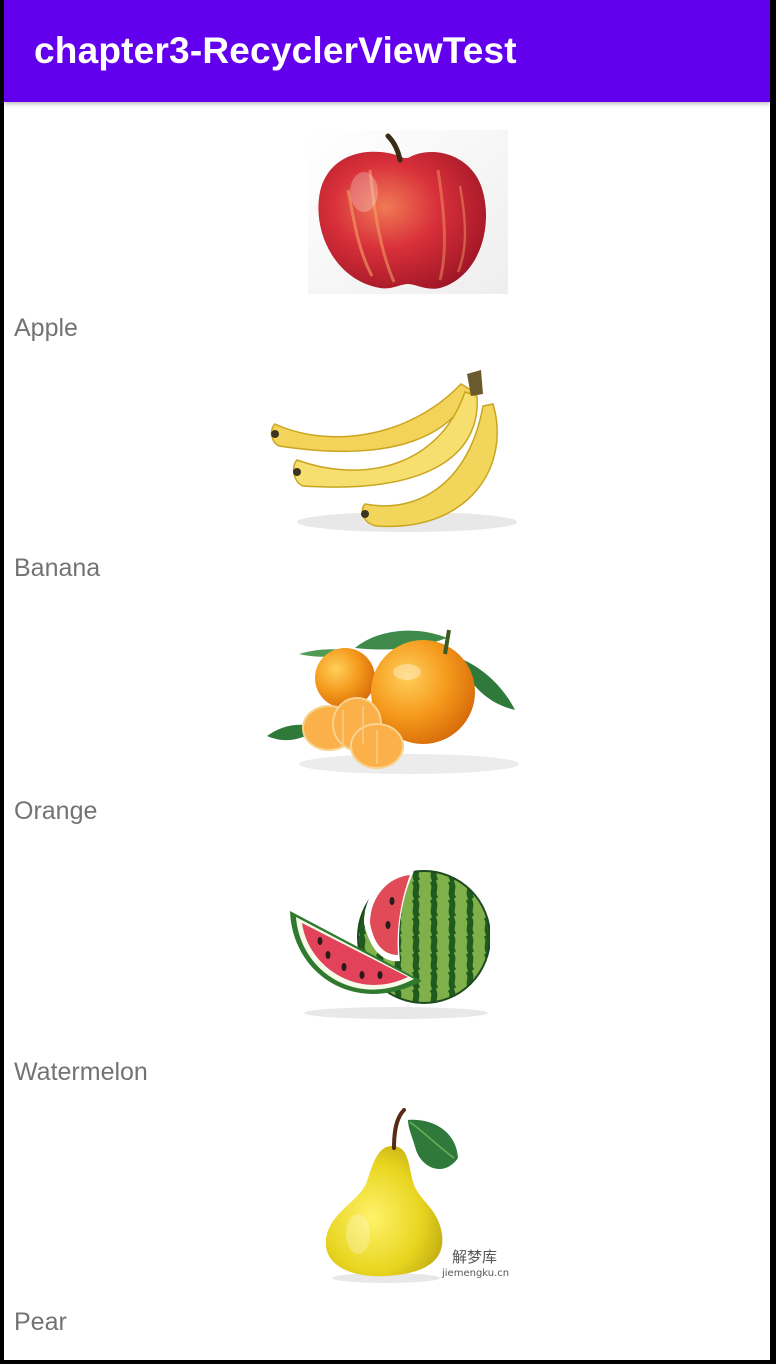  Describe the element at coordinates (416, 1196) in the screenshot. I see `pear-image: 解梦库 jiemengku.cn` at that location.